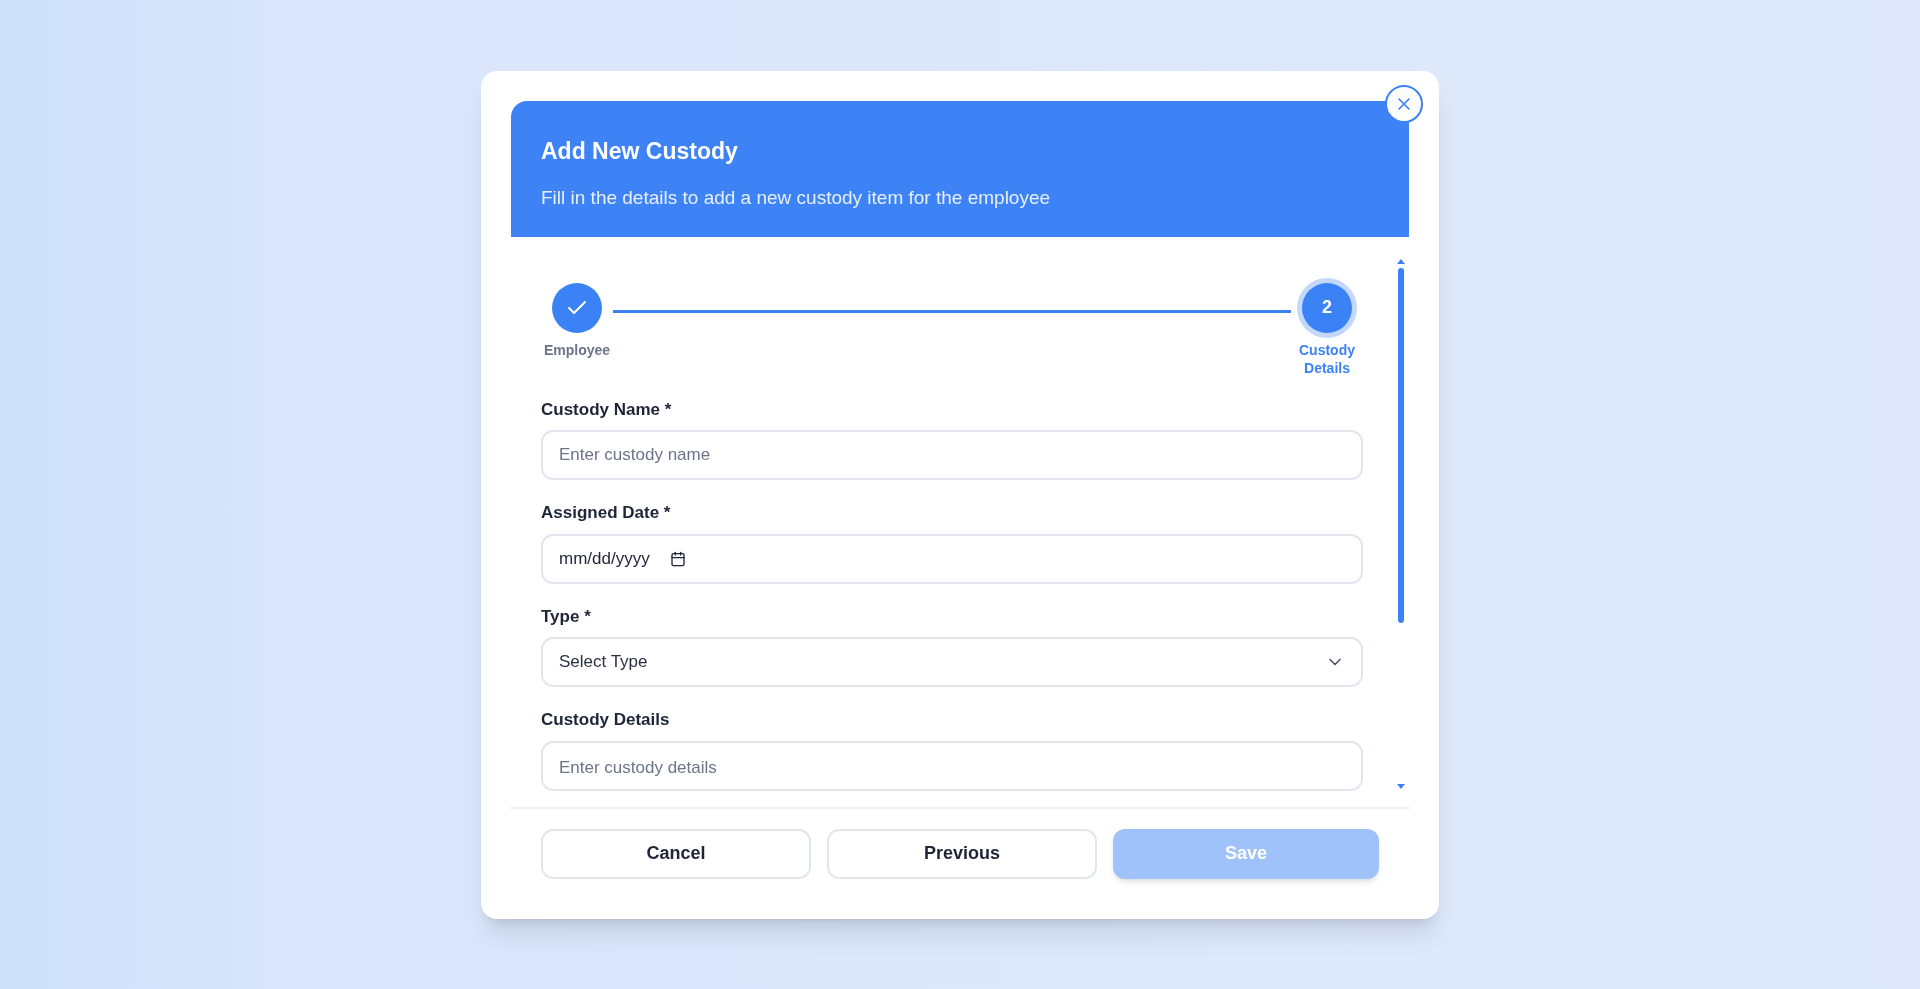  Describe the element at coordinates (952, 455) in the screenshot. I see `input-field: Enter custody name` at that location.